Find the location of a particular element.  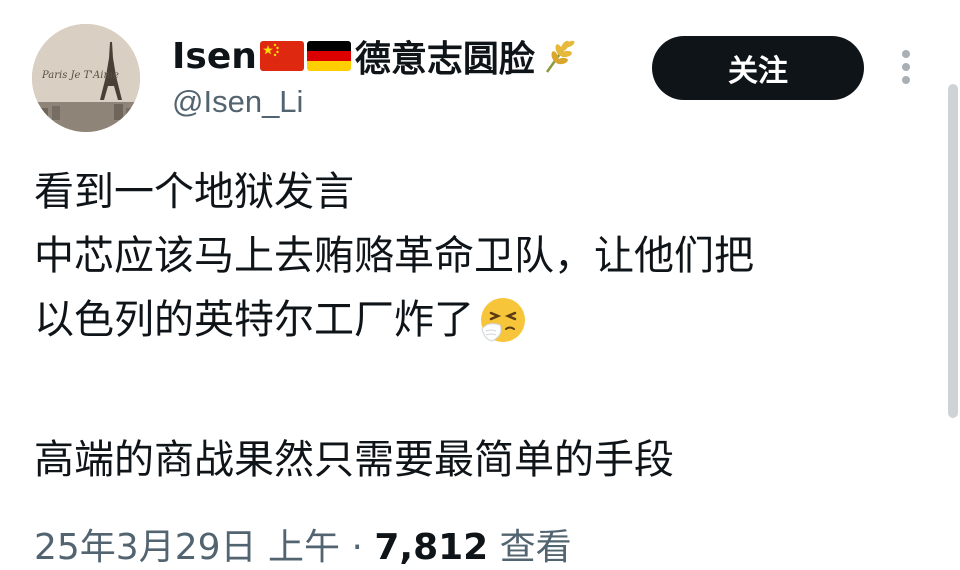

display-name: Isen 德意志圆脸 is located at coordinates (374, 56).